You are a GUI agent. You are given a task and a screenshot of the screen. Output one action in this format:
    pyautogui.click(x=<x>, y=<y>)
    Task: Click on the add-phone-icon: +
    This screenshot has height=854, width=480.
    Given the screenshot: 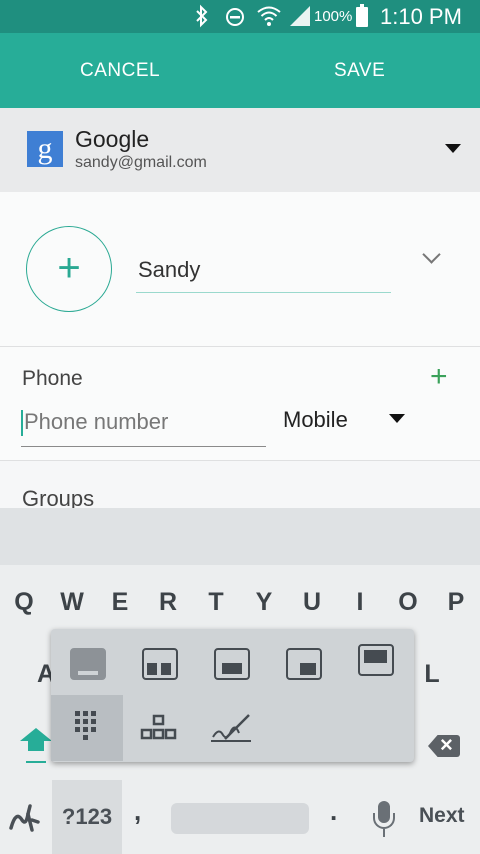 What is the action you would take?
    pyautogui.click(x=439, y=377)
    